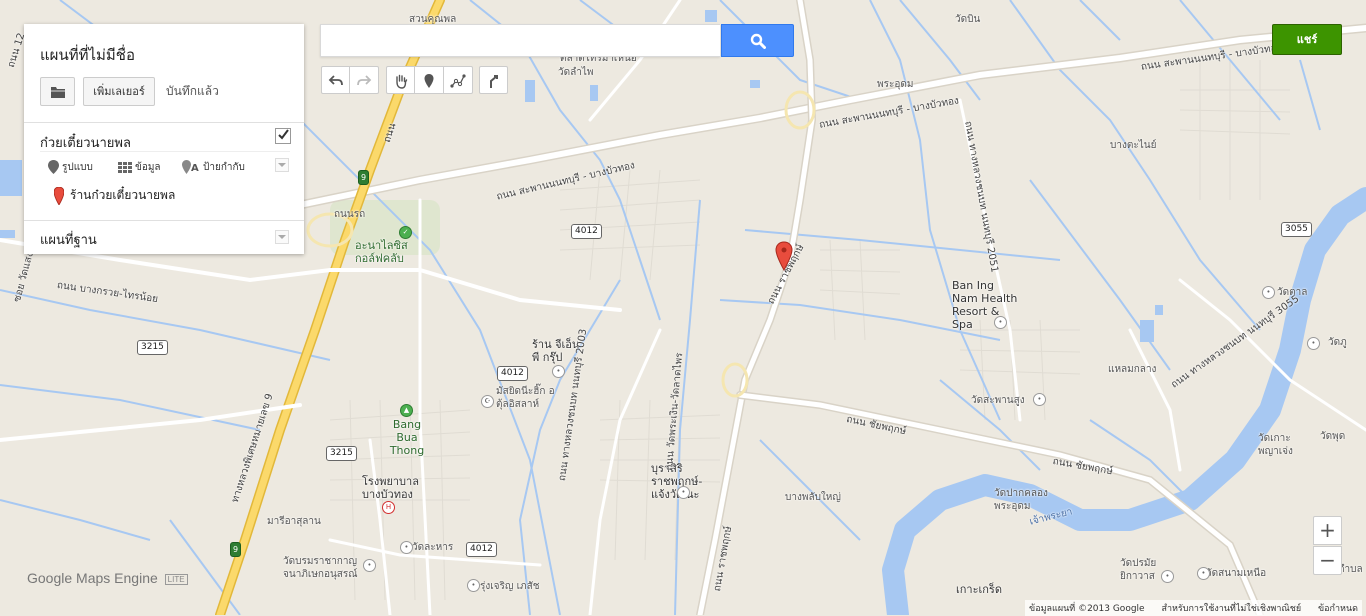 This screenshot has width=1366, height=616. What do you see at coordinates (165, 151) in the screenshot?
I see `layer-divider` at bounding box center [165, 151].